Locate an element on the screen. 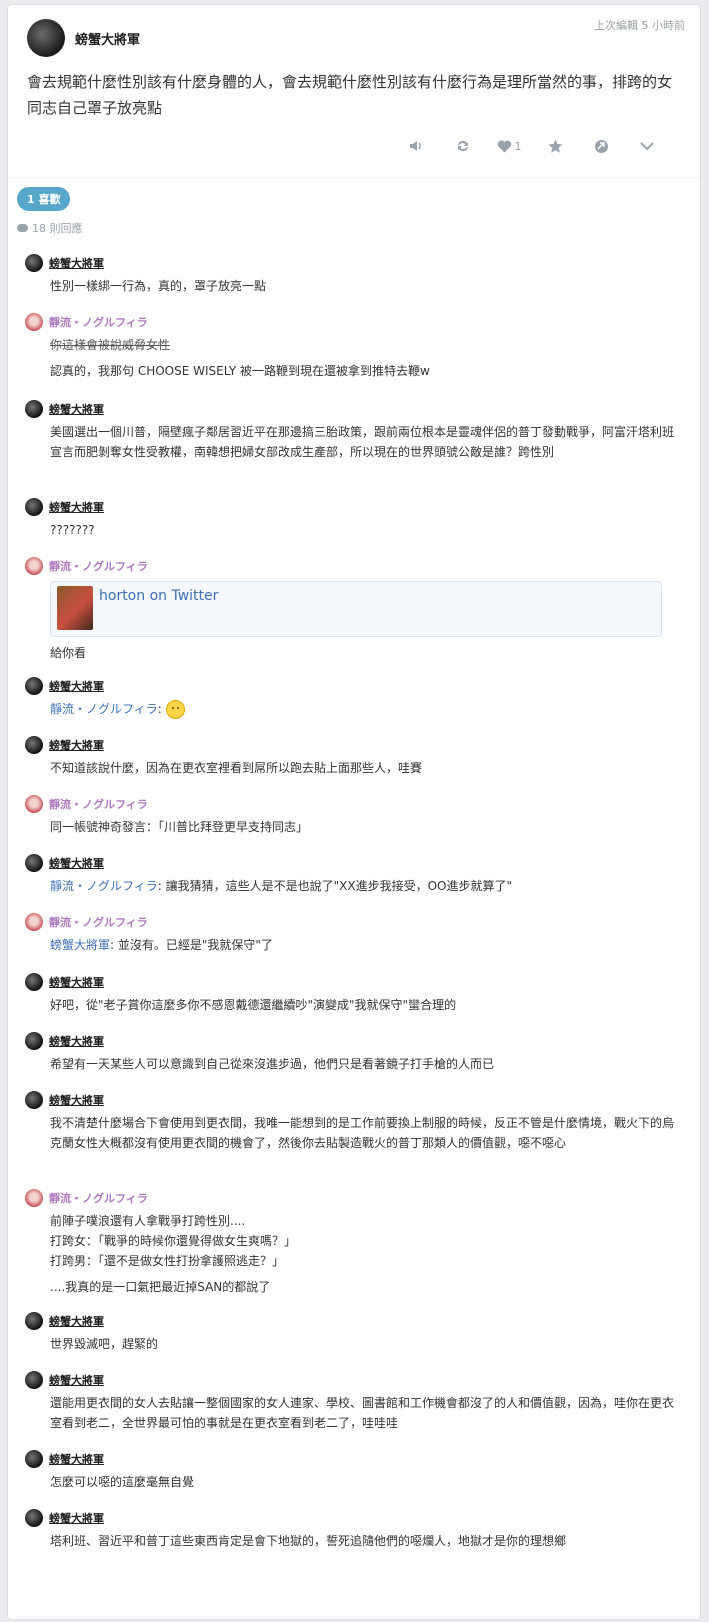 The height and width of the screenshot is (1622, 709). comment-text: 打跨女：「戰爭的時候你還覺得做女生爽嗎？」 is located at coordinates (173, 1241).